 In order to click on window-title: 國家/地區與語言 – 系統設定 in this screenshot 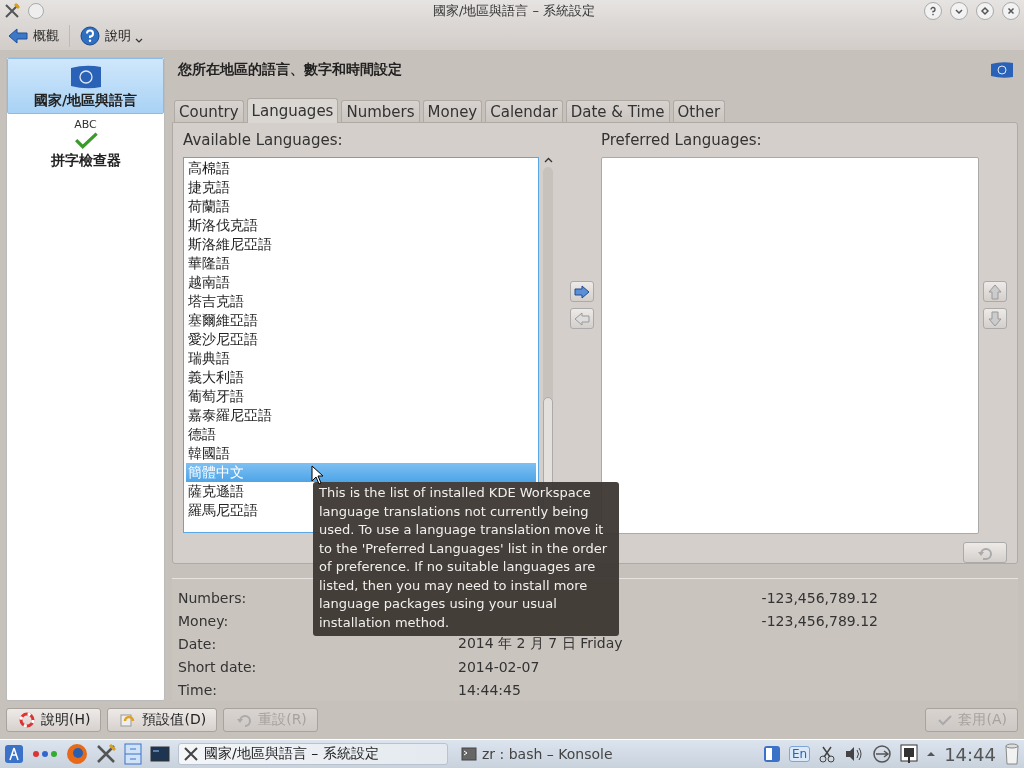, I will do `click(514, 11)`.